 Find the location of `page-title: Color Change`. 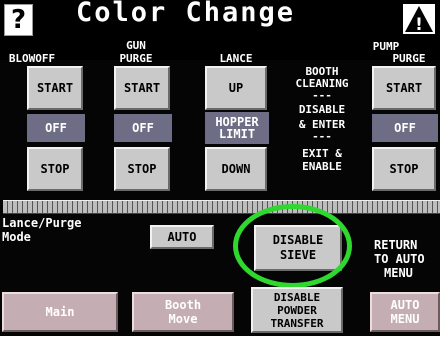

page-title: Color Change is located at coordinates (186, 14).